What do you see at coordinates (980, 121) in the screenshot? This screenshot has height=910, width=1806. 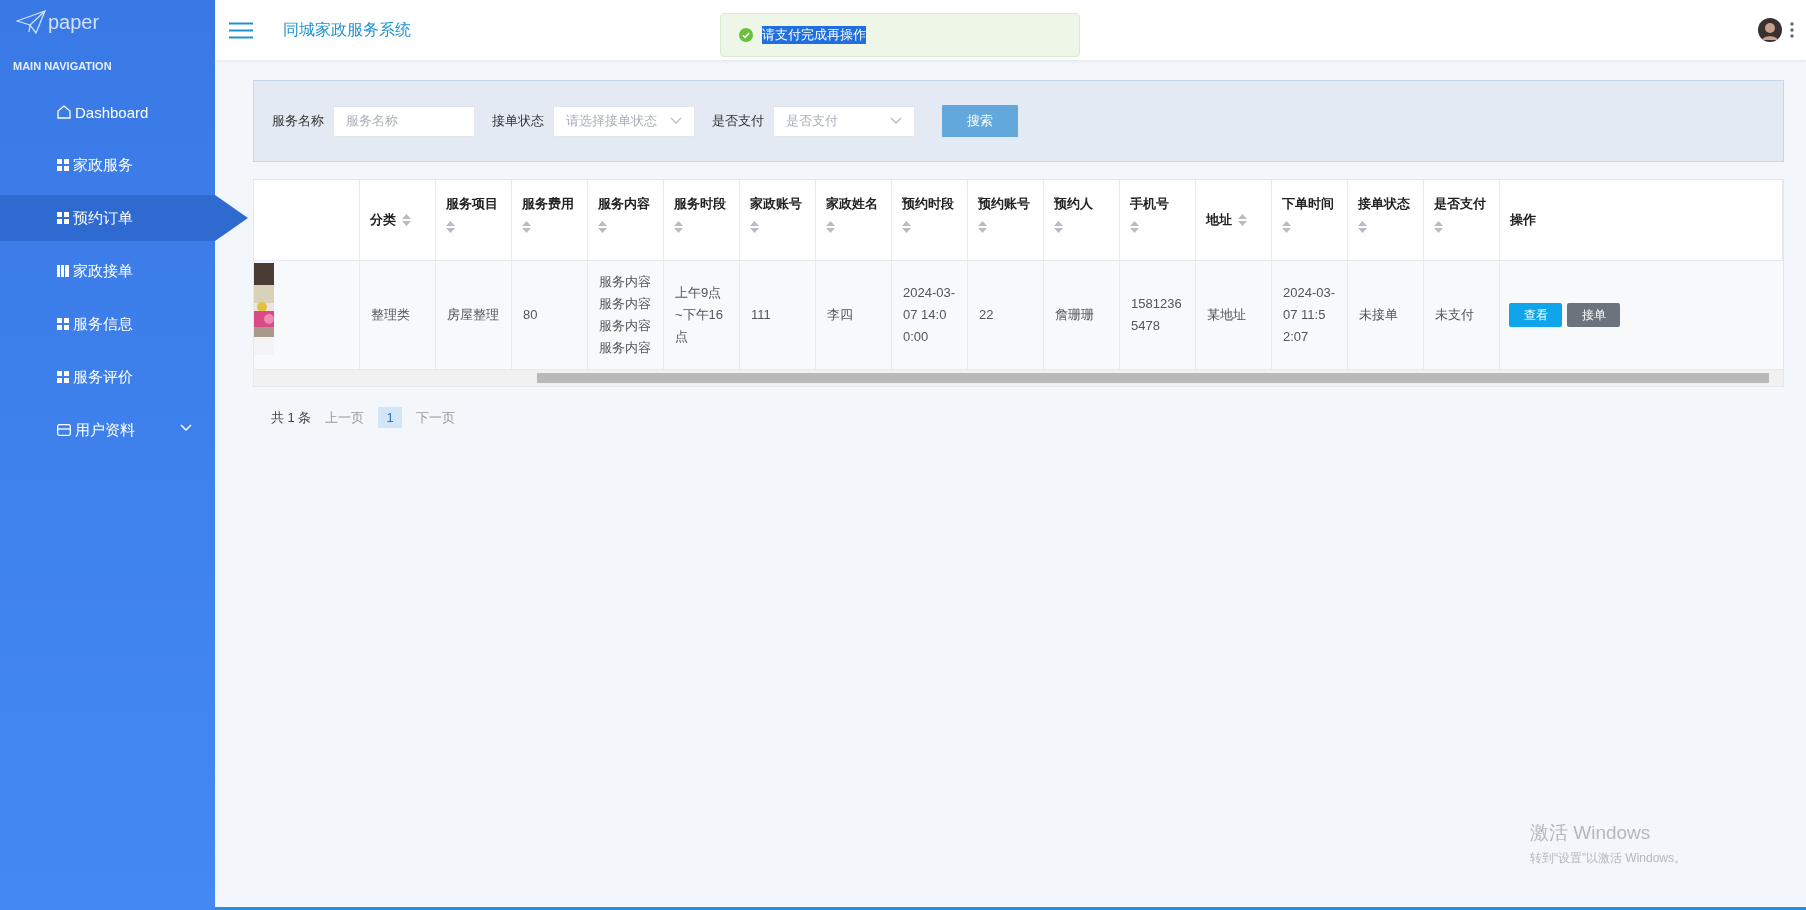 I see `search-button: 搜索` at bounding box center [980, 121].